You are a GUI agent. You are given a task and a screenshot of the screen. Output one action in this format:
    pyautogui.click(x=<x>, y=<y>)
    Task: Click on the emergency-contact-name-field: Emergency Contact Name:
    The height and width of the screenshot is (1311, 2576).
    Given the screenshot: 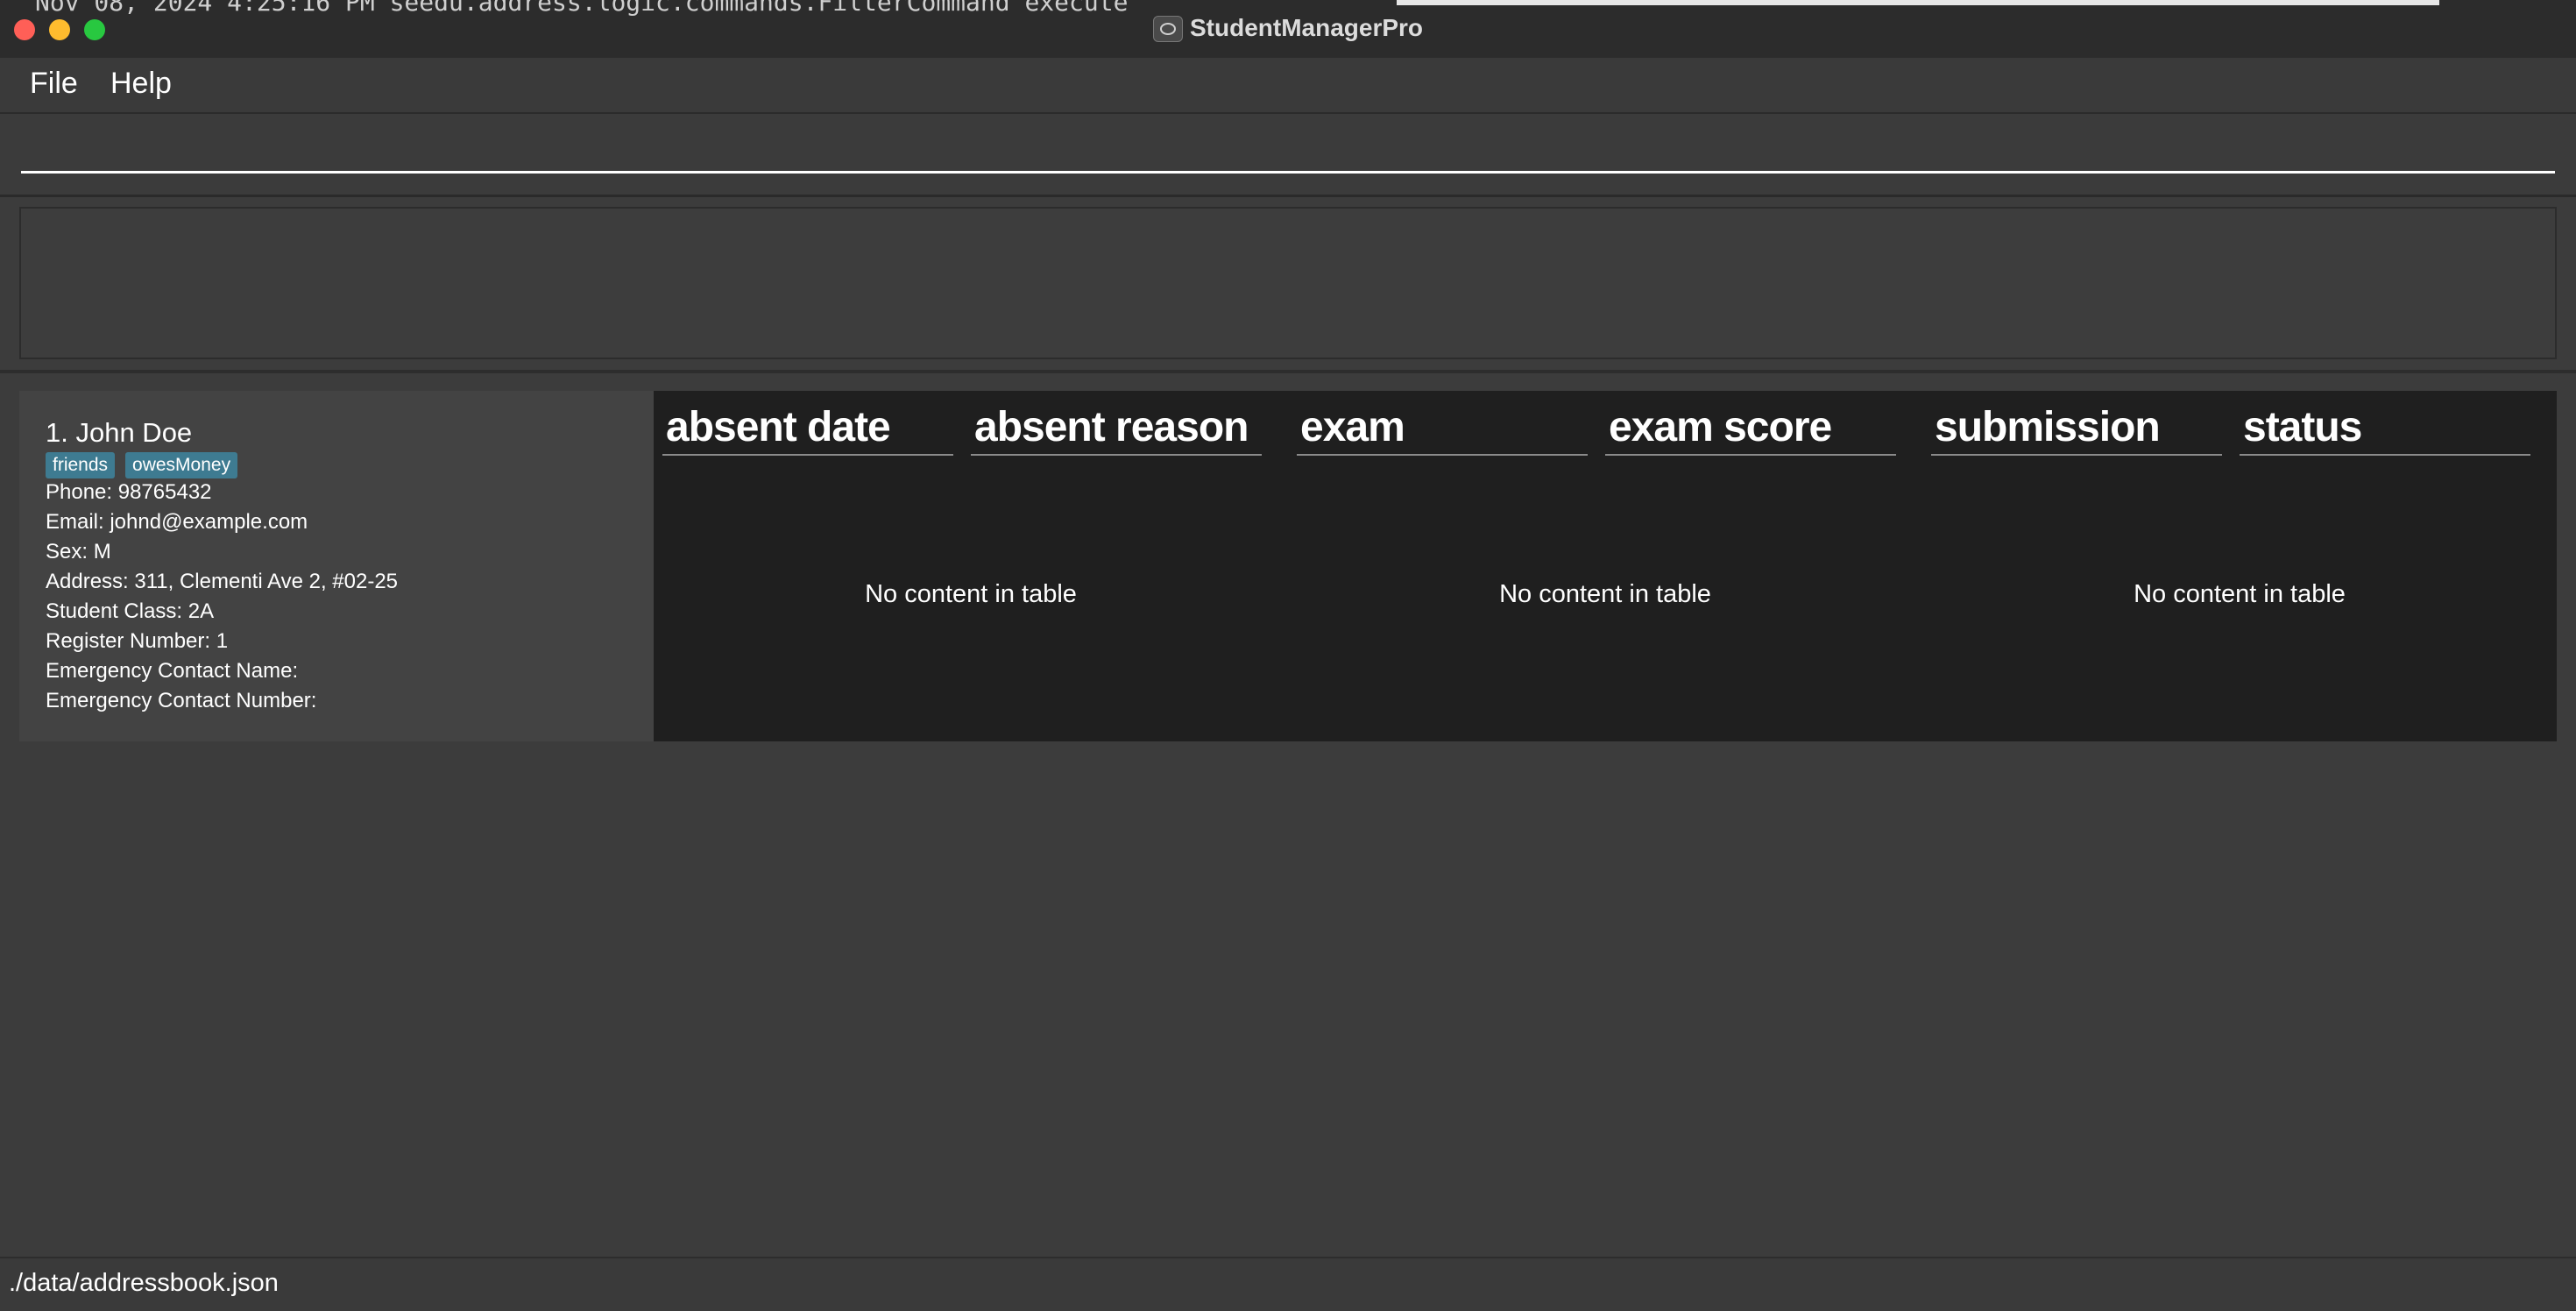 What is the action you would take?
    pyautogui.click(x=172, y=671)
    